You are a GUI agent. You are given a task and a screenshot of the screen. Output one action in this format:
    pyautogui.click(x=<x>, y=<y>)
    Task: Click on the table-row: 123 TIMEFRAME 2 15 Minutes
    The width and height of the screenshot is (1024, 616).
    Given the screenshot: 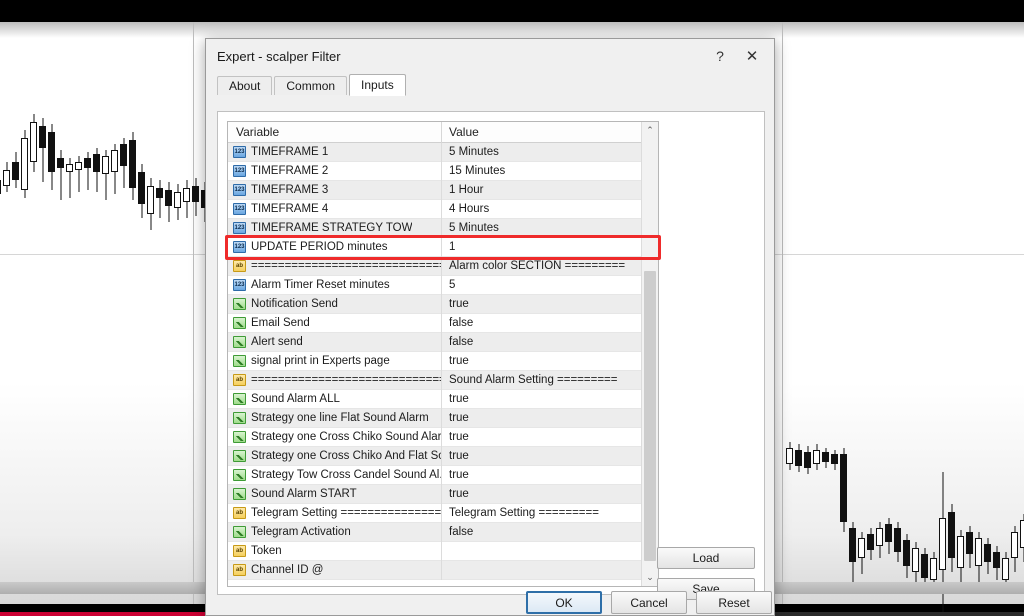 What is the action you would take?
    pyautogui.click(x=443, y=171)
    